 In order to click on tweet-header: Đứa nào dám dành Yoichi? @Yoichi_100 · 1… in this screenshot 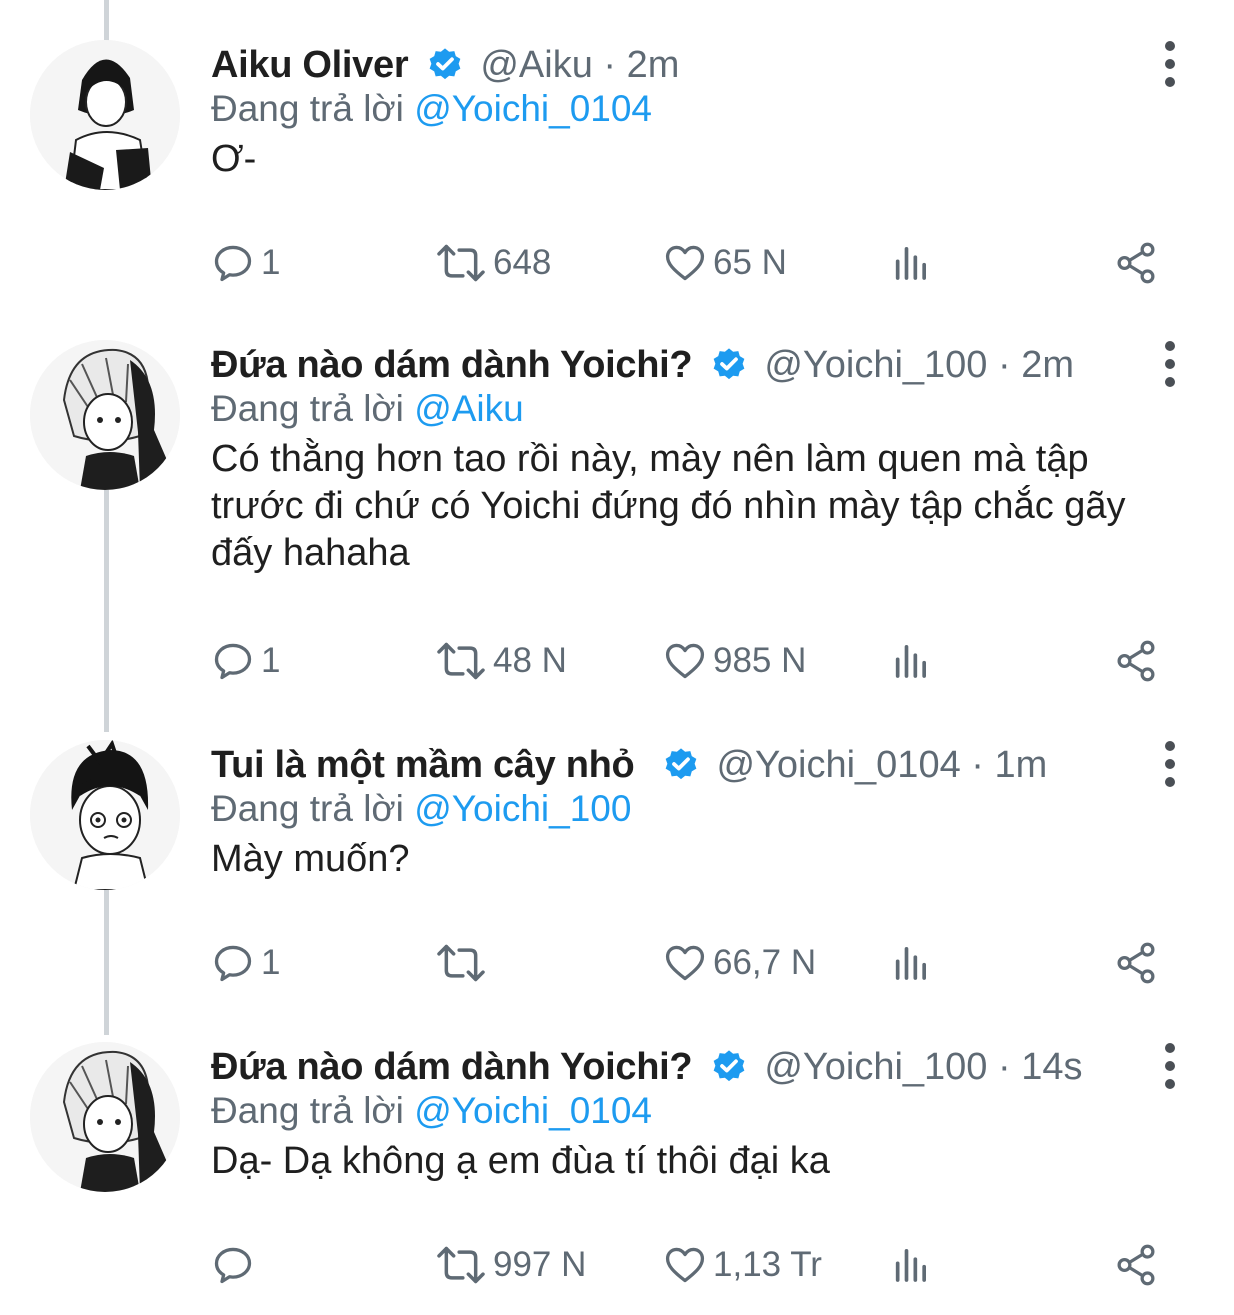, I will do `click(647, 1067)`.